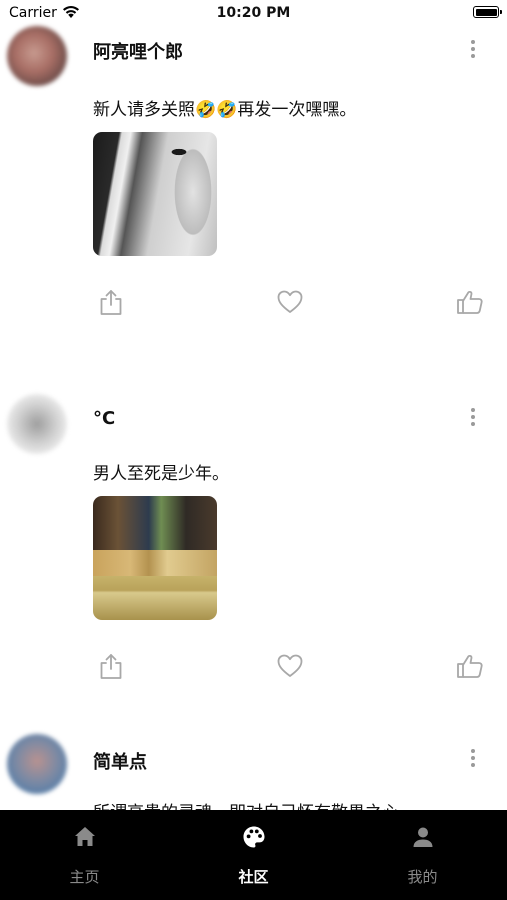  Describe the element at coordinates (84, 855) in the screenshot. I see `tab-home: 主页` at that location.